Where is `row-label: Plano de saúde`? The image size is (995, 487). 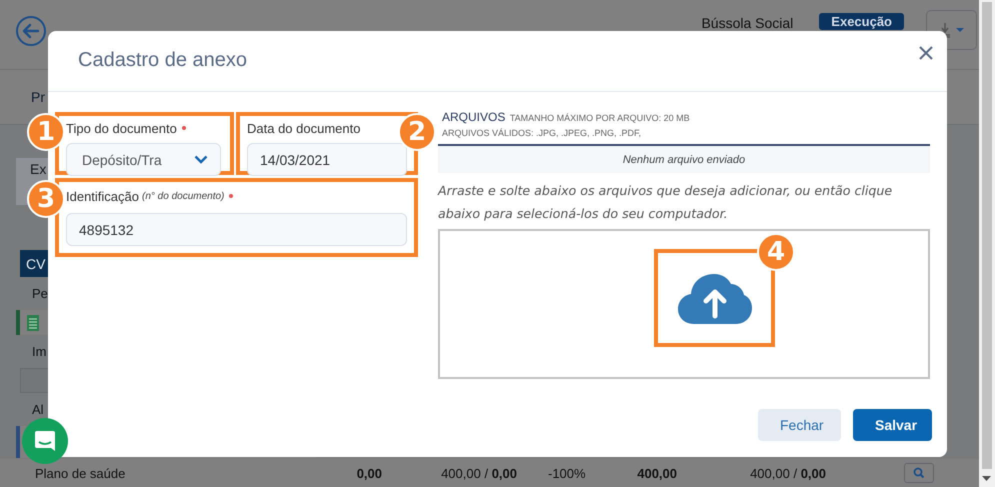
row-label: Plano de saúde is located at coordinates (80, 473).